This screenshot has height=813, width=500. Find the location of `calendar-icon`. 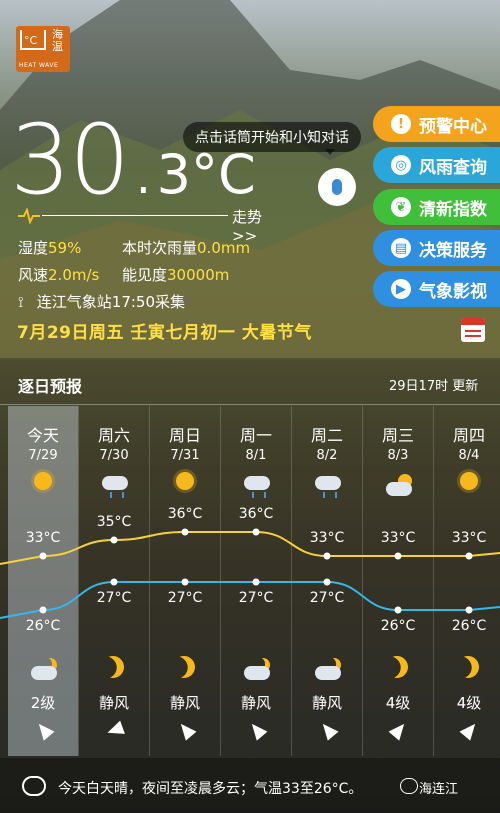

calendar-icon is located at coordinates (473, 330).